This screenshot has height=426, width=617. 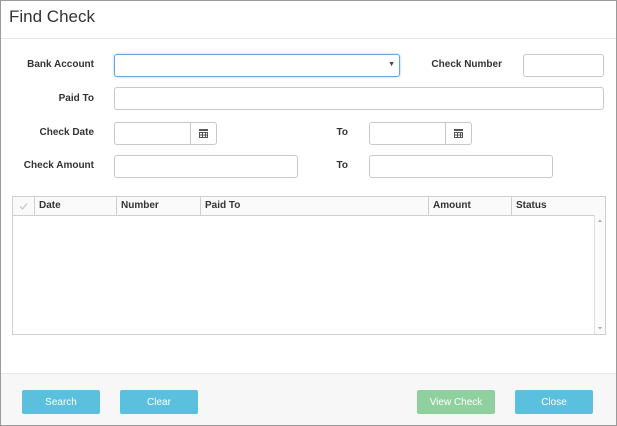 I want to click on check-number-input, so click(x=563, y=65).